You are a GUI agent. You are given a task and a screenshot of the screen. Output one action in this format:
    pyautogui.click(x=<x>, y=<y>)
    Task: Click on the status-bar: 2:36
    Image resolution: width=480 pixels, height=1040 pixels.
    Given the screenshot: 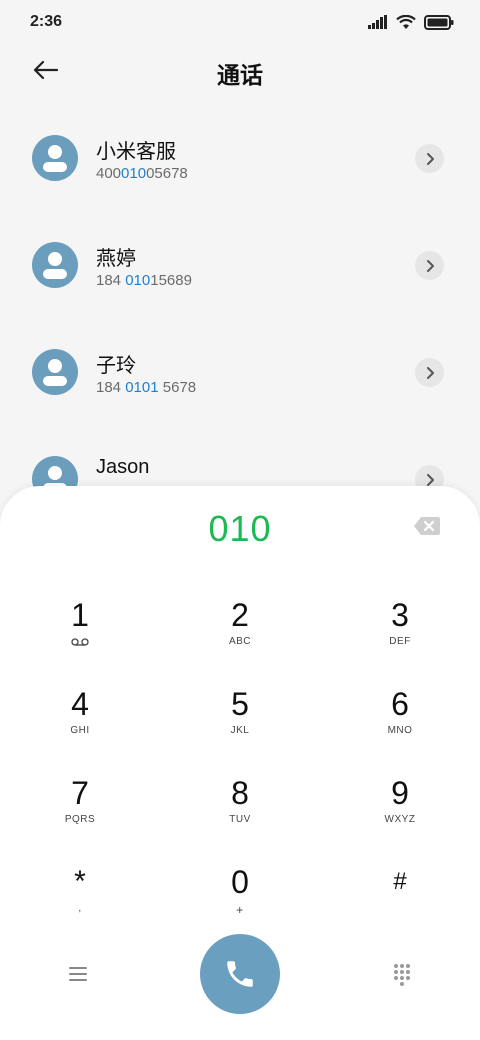 What is the action you would take?
    pyautogui.click(x=240, y=22)
    